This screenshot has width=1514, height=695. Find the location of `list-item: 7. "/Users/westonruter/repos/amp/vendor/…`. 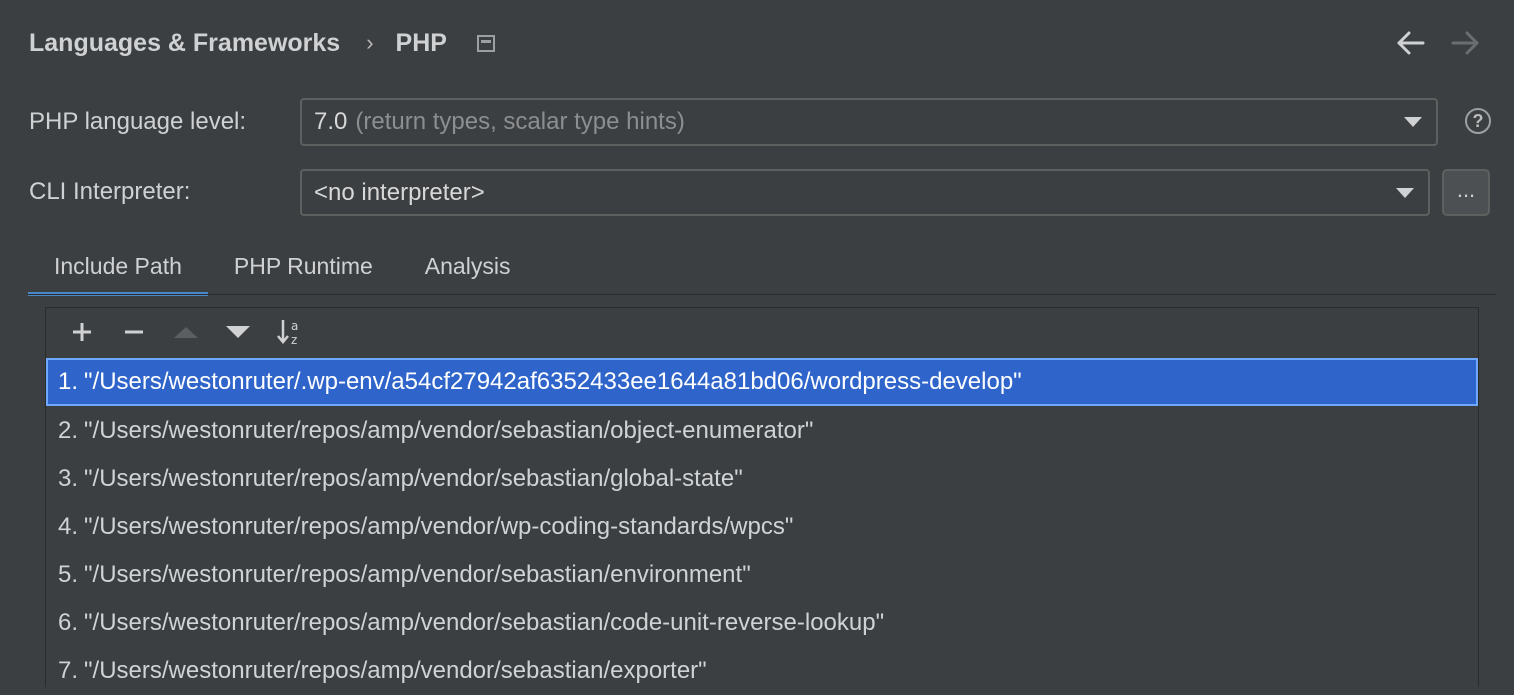

list-item: 7. "/Users/westonruter/repos/amp/vendor/… is located at coordinates (762, 671).